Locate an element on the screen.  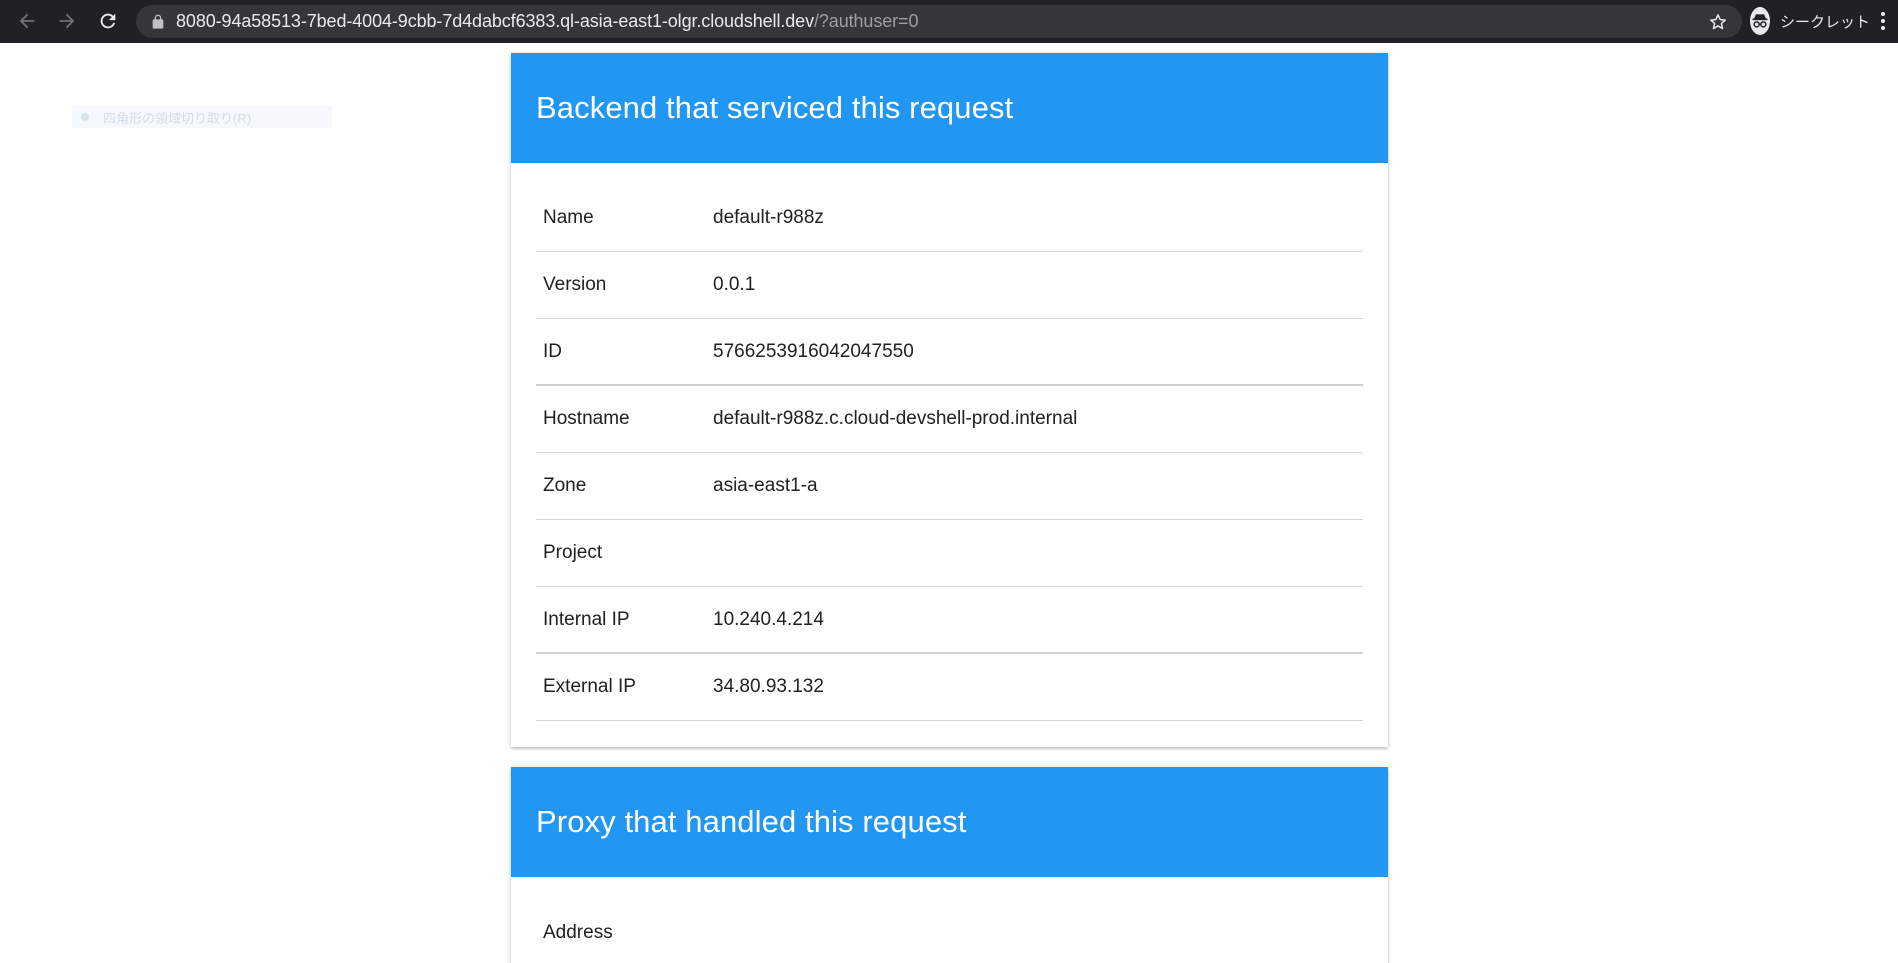
star-icon is located at coordinates (1718, 22).